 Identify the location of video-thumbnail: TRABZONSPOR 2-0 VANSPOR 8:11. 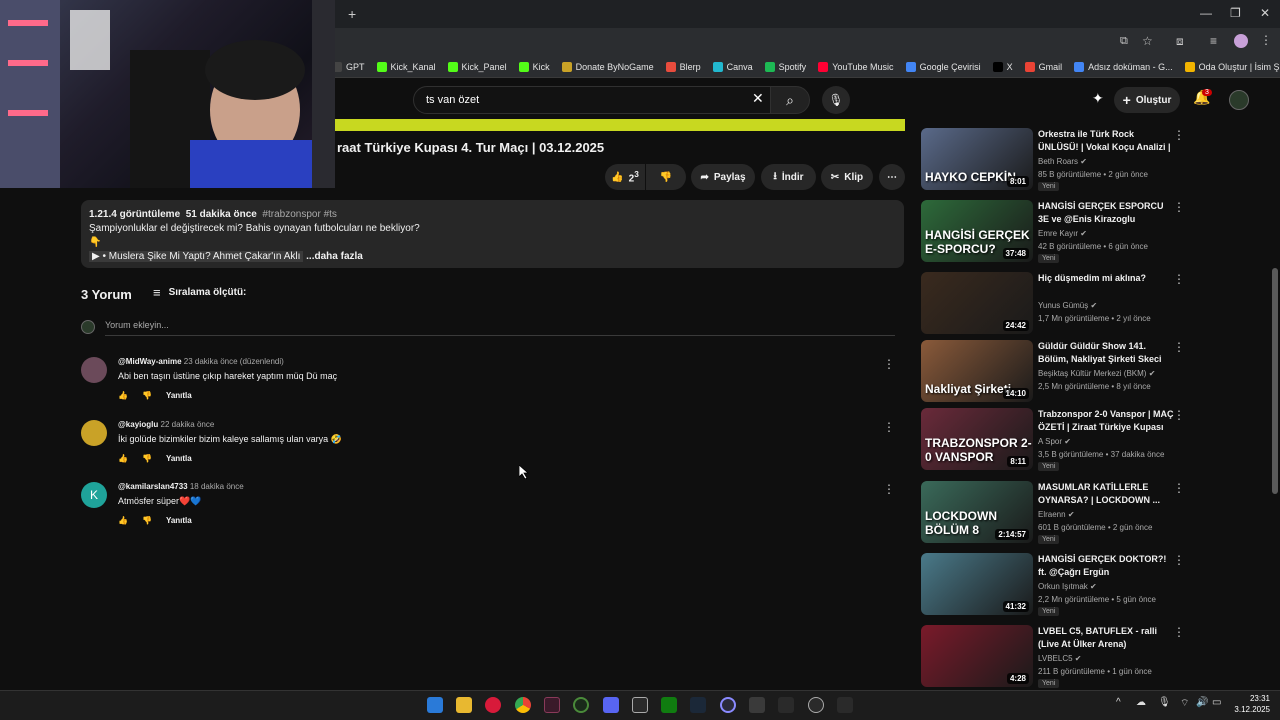
(977, 439).